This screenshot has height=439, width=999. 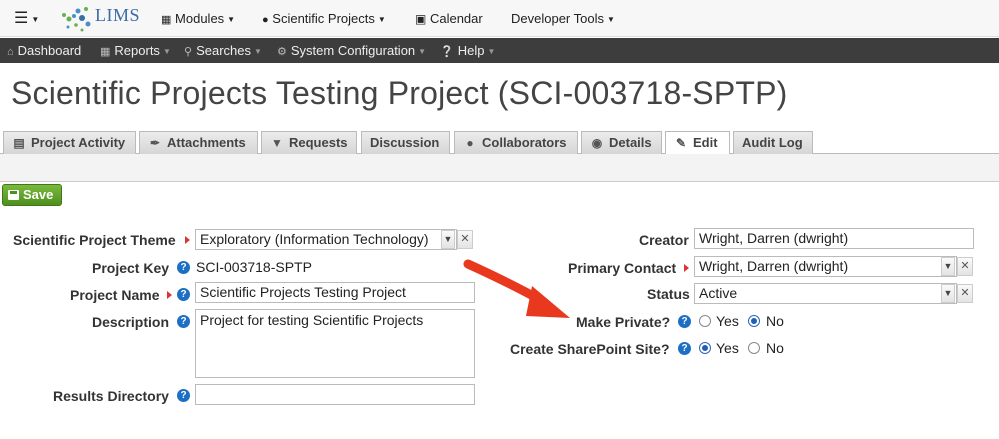 I want to click on nav-system-configuration: ⚙ System Configuration ▼, so click(x=351, y=50).